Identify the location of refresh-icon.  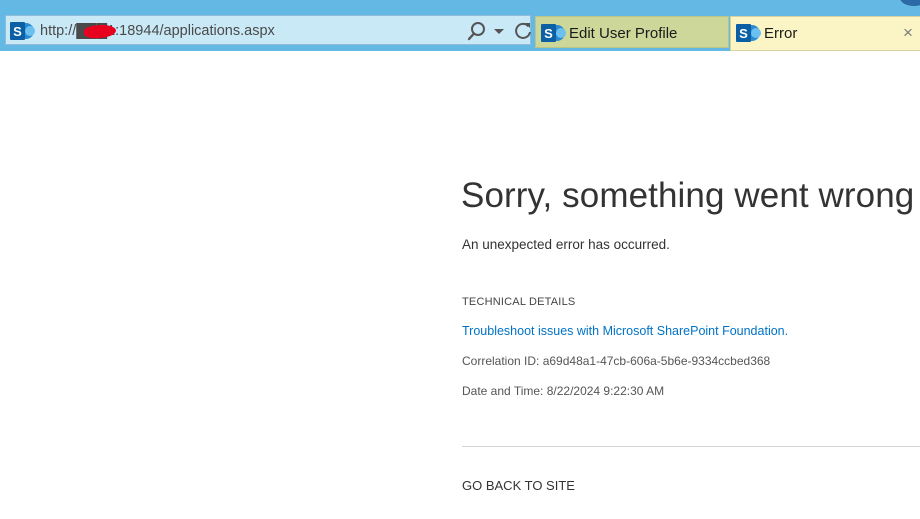
(523, 31).